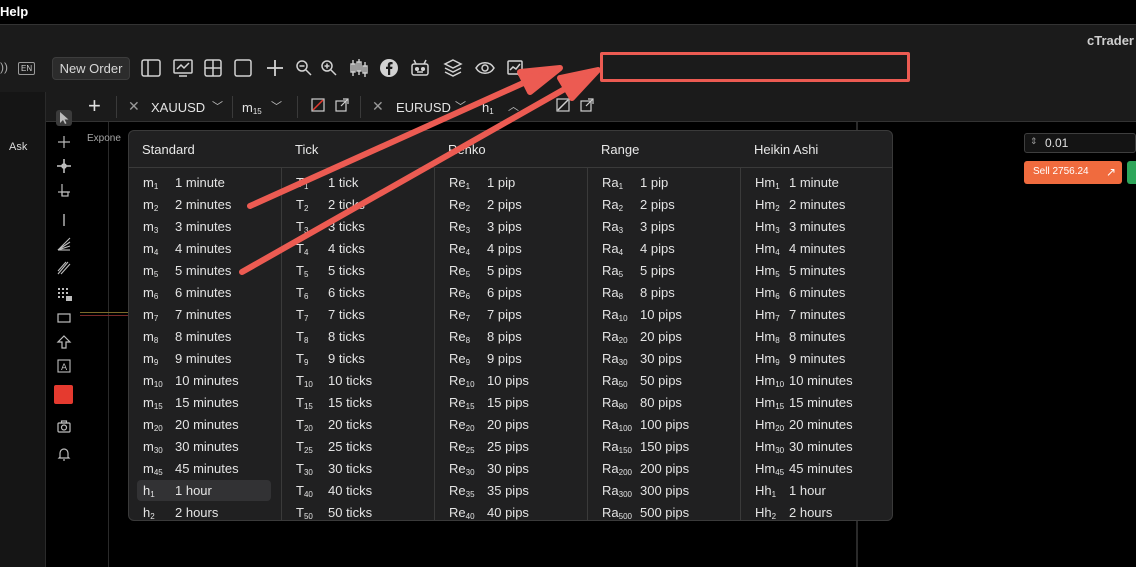 Image resolution: width=1136 pixels, height=567 pixels. Describe the element at coordinates (1073, 172) in the screenshot. I see `sell-button: Sell 2756.24 ↗` at that location.